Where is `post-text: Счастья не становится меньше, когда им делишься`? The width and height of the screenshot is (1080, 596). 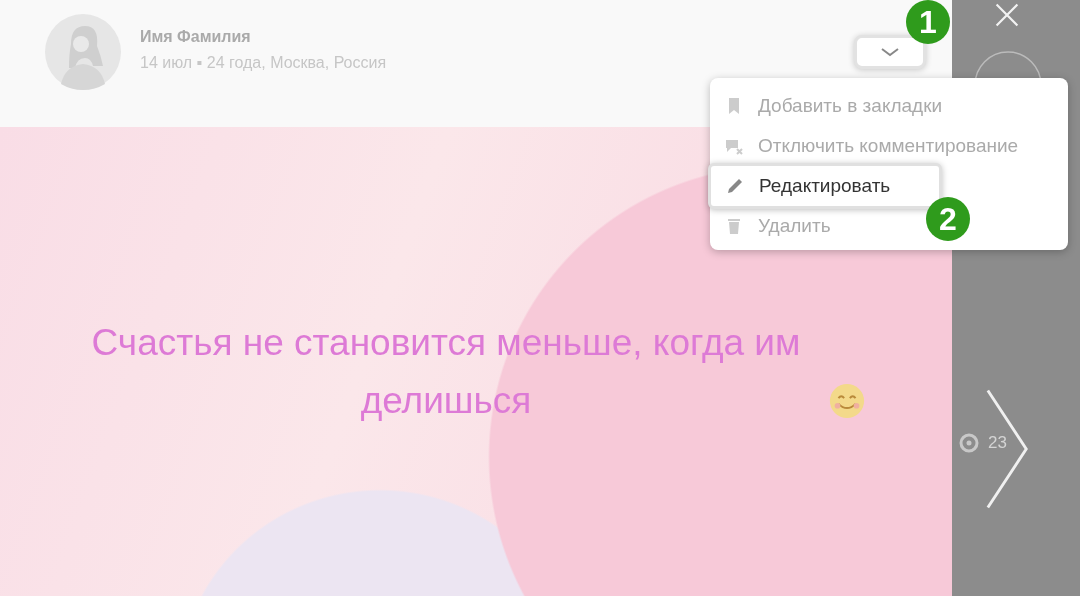 post-text: Счастья не становится меньше, когда им делишься is located at coordinates (446, 371).